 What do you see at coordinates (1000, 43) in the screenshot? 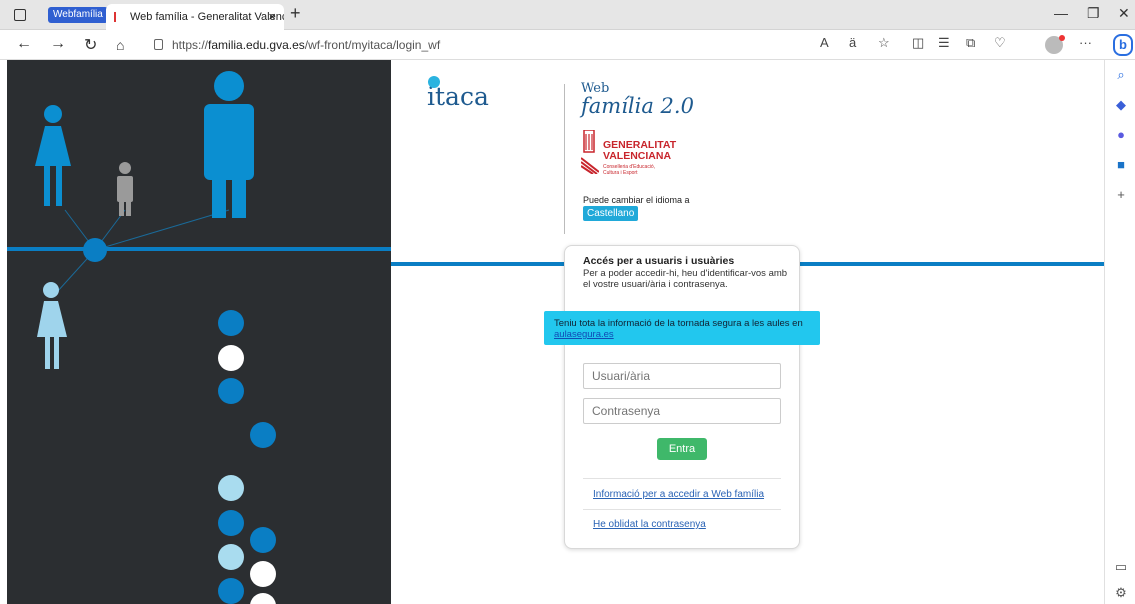
I see `browser-essentials-icon: ♡` at bounding box center [1000, 43].